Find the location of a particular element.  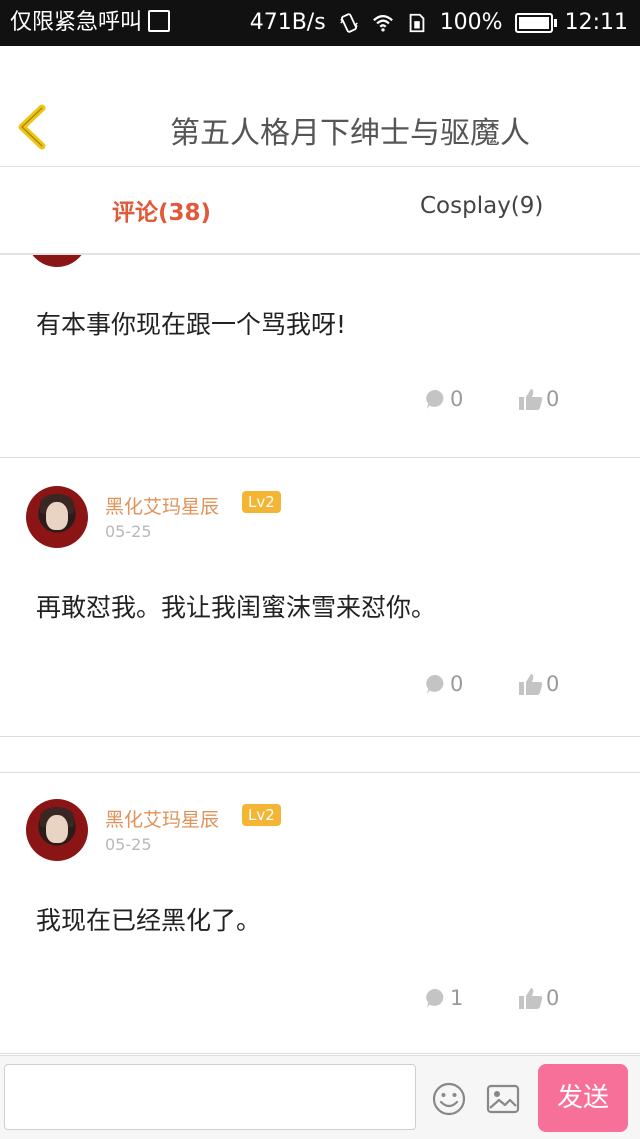

battery-icon is located at coordinates (535, 23).